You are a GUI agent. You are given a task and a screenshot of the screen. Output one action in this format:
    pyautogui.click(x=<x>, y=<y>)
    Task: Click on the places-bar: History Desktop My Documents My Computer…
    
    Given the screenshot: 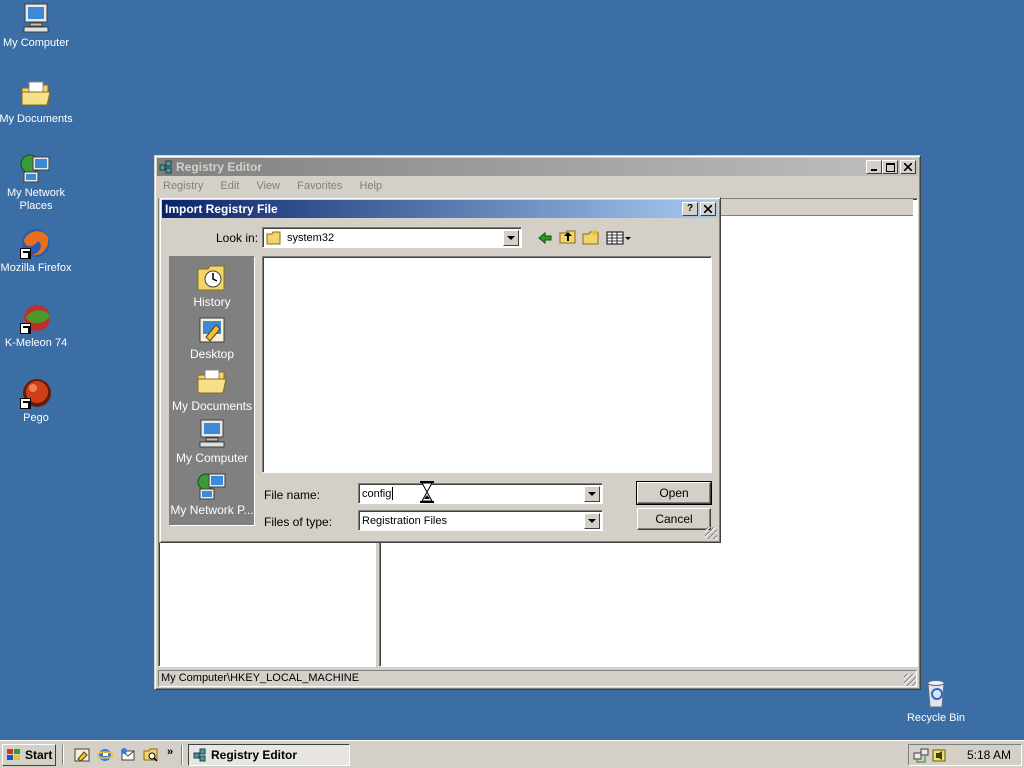 What is the action you would take?
    pyautogui.click(x=212, y=391)
    